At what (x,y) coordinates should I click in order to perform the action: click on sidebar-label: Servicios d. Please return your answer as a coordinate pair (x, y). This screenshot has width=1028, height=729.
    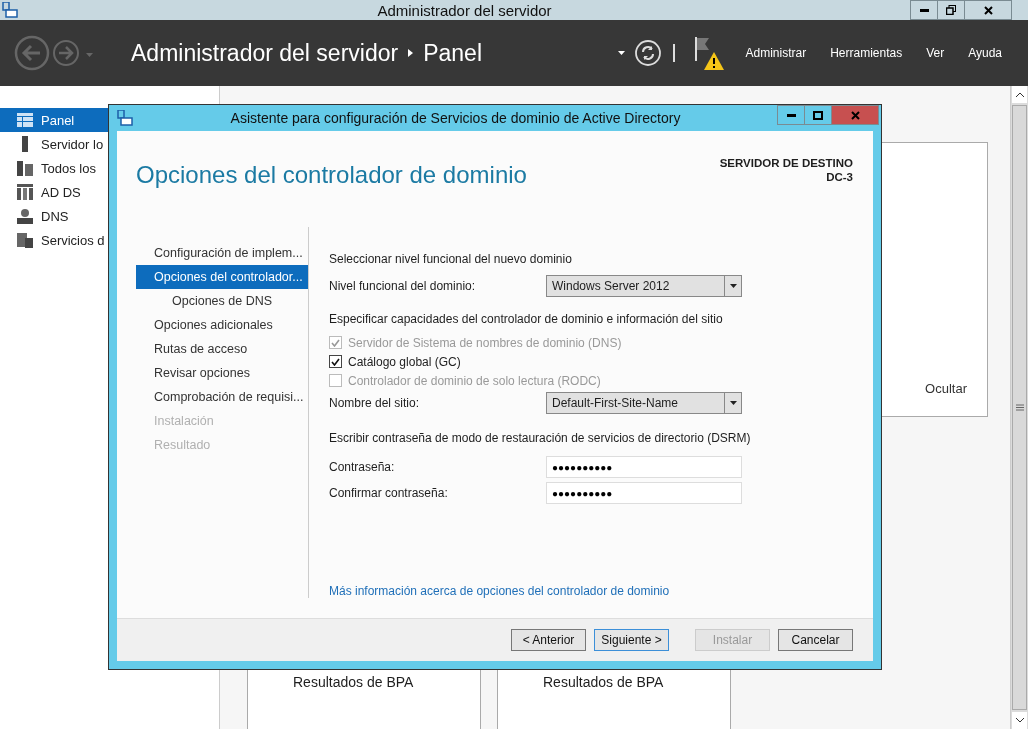
    Looking at the image, I should click on (73, 240).